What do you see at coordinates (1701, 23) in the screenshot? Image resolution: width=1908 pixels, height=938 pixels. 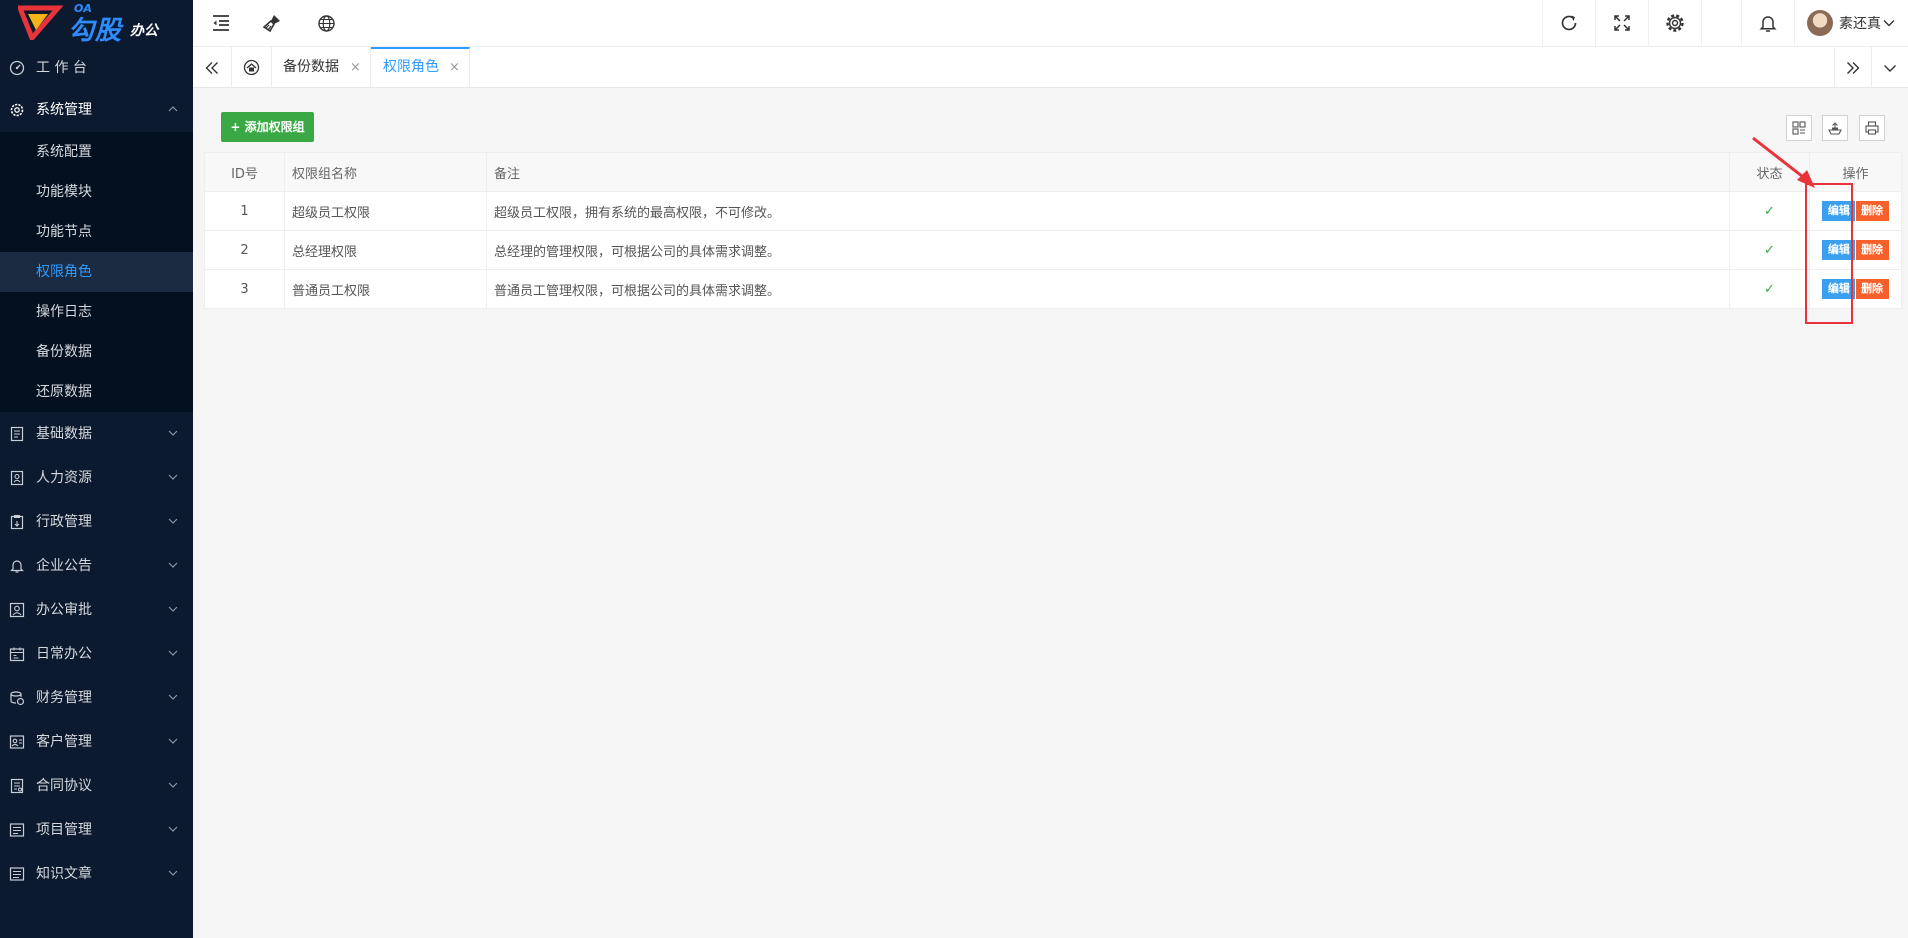 I see `header-divider` at bounding box center [1701, 23].